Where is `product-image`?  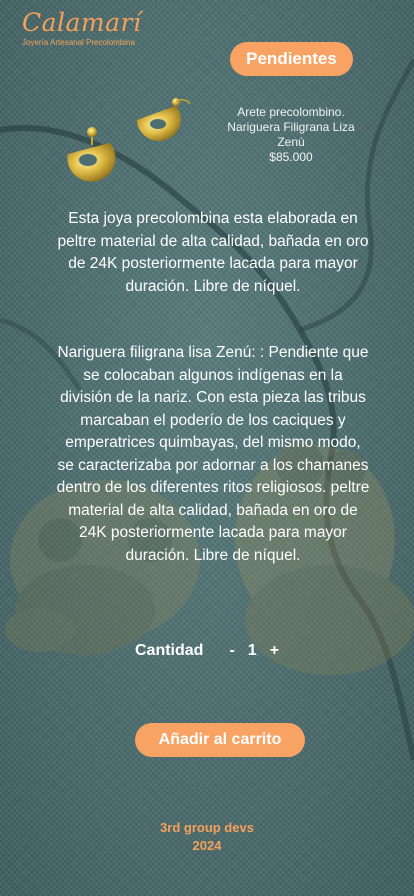
product-image is located at coordinates (115, 140).